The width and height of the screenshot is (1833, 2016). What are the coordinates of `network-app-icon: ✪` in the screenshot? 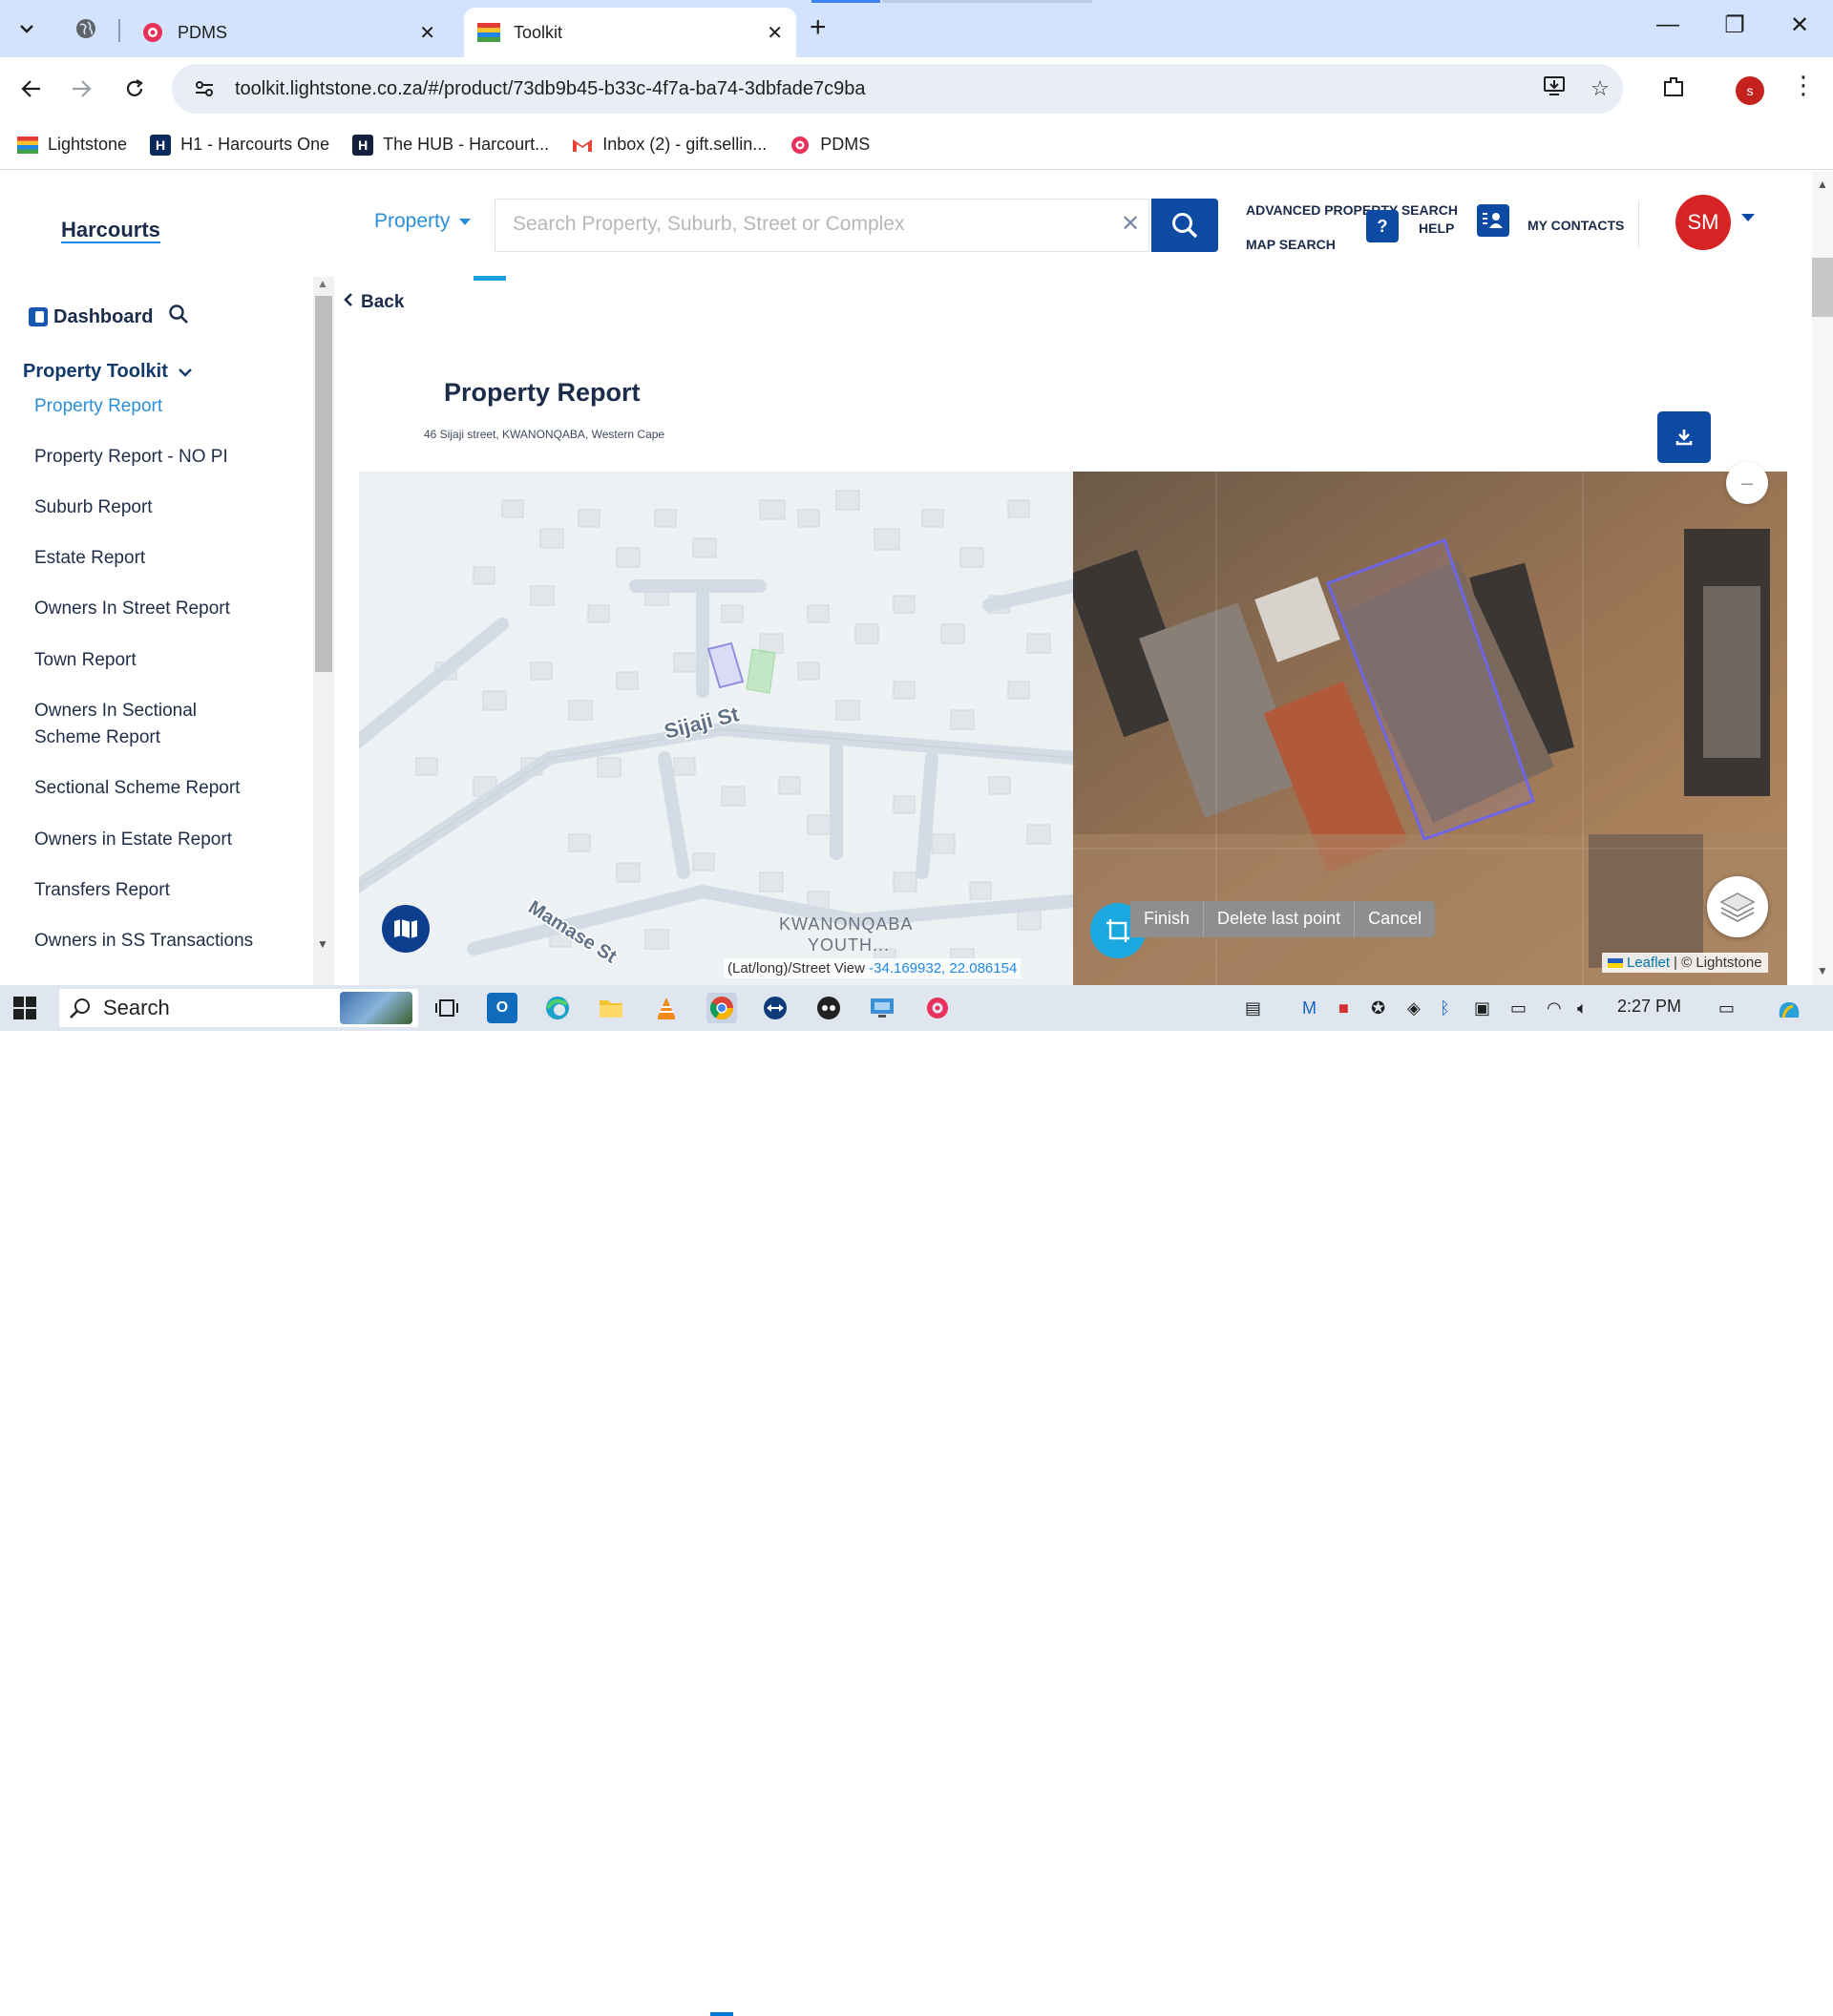 It's located at (1378, 1008).